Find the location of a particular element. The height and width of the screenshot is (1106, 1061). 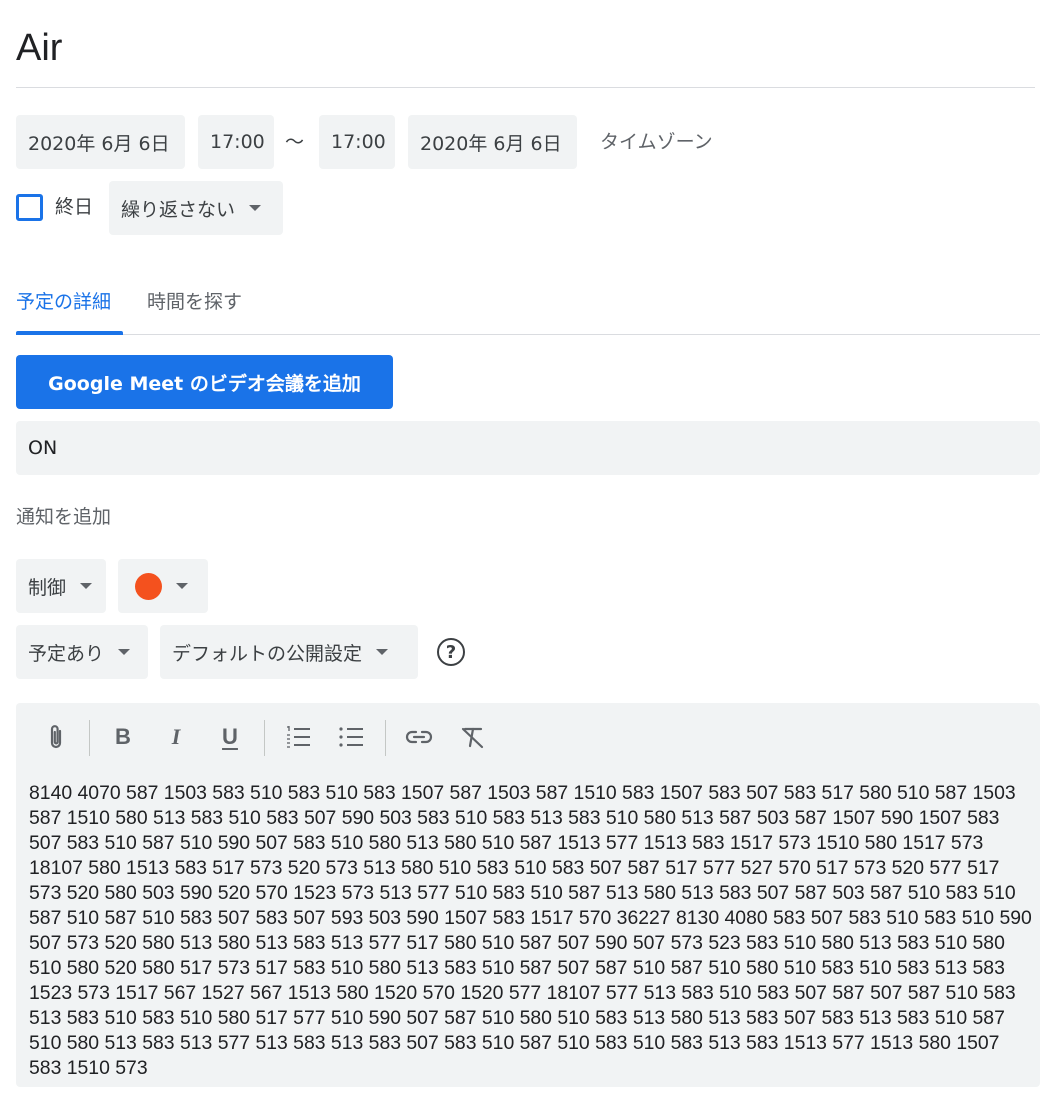

help-icon-glyph: ? is located at coordinates (451, 652).